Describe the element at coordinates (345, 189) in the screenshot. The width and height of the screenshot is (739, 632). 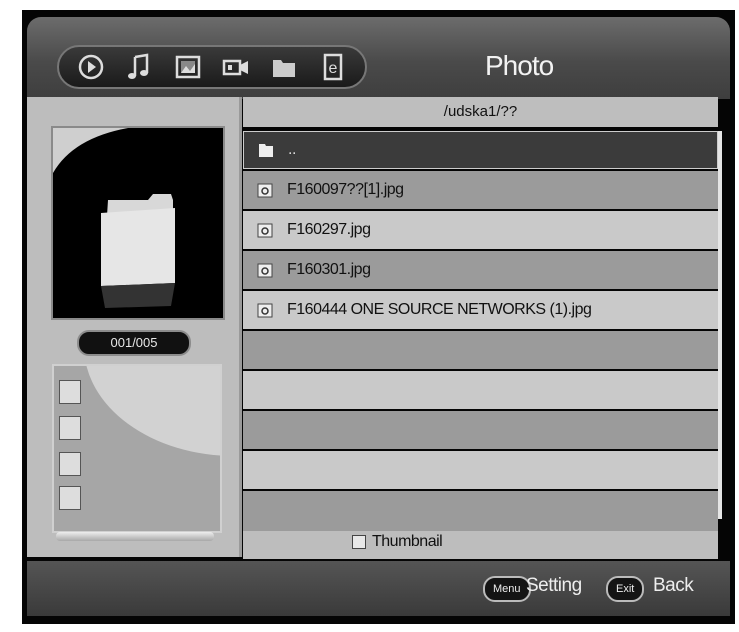
I see `file-name: F160097??[1].jpg` at that location.